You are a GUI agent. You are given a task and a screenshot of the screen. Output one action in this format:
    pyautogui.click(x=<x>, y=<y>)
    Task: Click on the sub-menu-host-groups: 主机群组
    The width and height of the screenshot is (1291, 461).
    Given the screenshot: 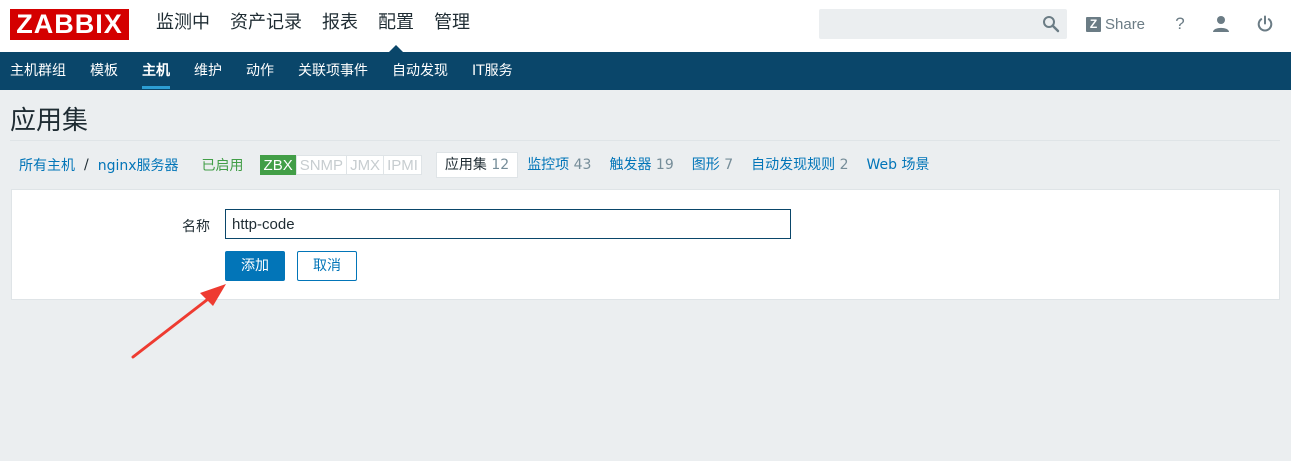 What is the action you would take?
    pyautogui.click(x=39, y=71)
    